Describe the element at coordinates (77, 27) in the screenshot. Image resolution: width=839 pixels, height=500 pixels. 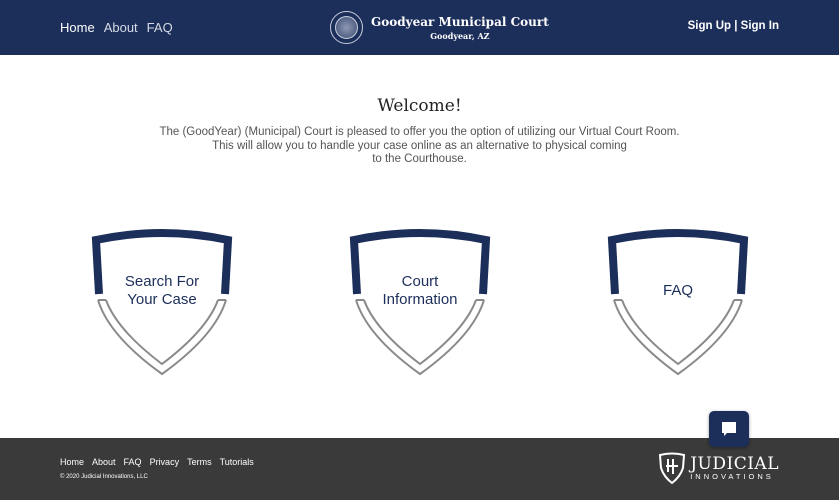
I see `nav-home: Home` at that location.